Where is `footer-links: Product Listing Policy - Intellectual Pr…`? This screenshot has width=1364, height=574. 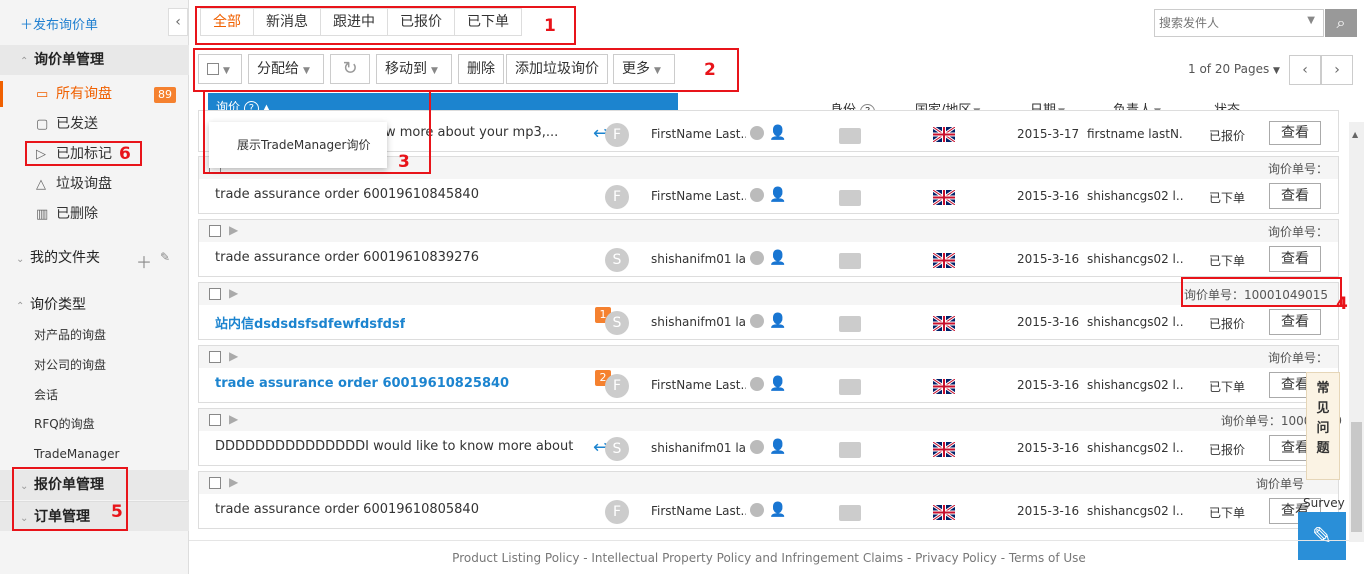
footer-links: Product Listing Policy - Intellectual Pr… is located at coordinates (769, 557).